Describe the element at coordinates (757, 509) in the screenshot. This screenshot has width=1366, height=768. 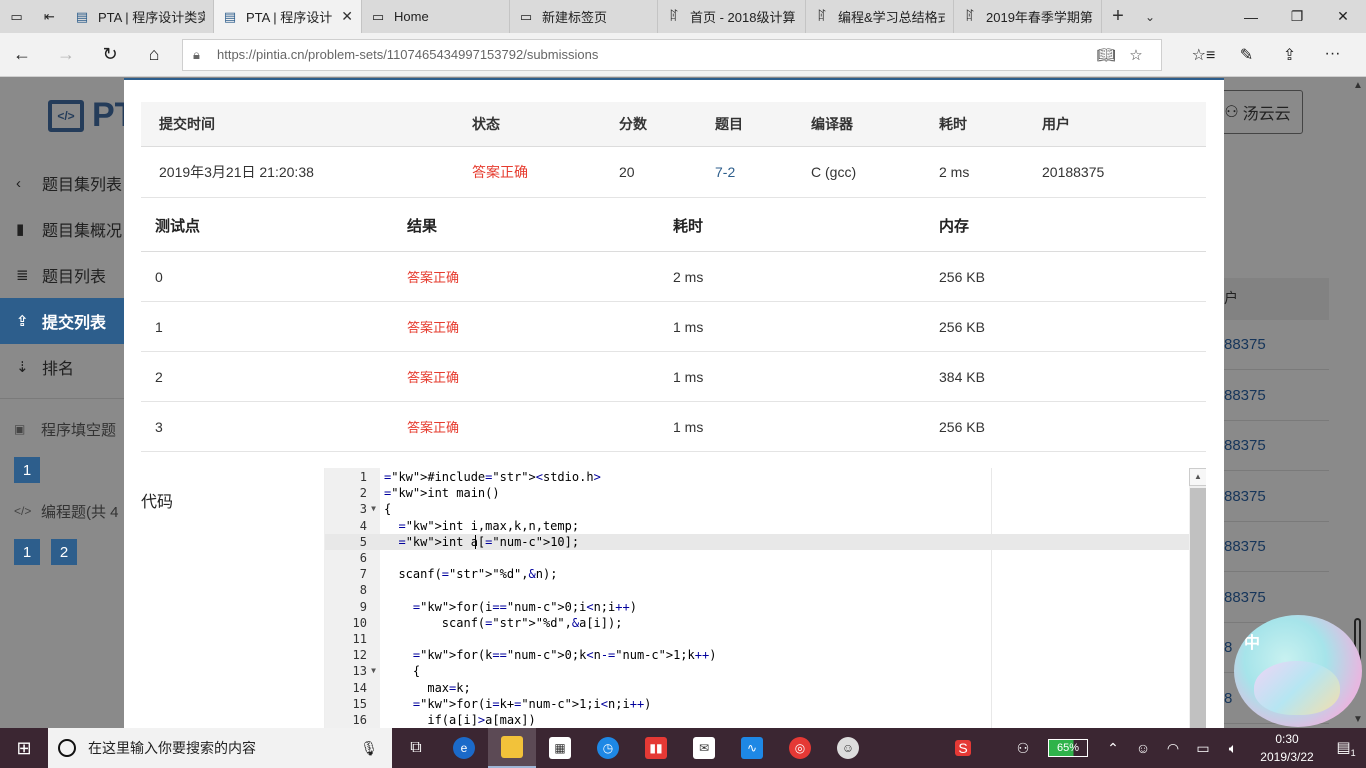
I see `code-line: 3 ▼ {` at that location.